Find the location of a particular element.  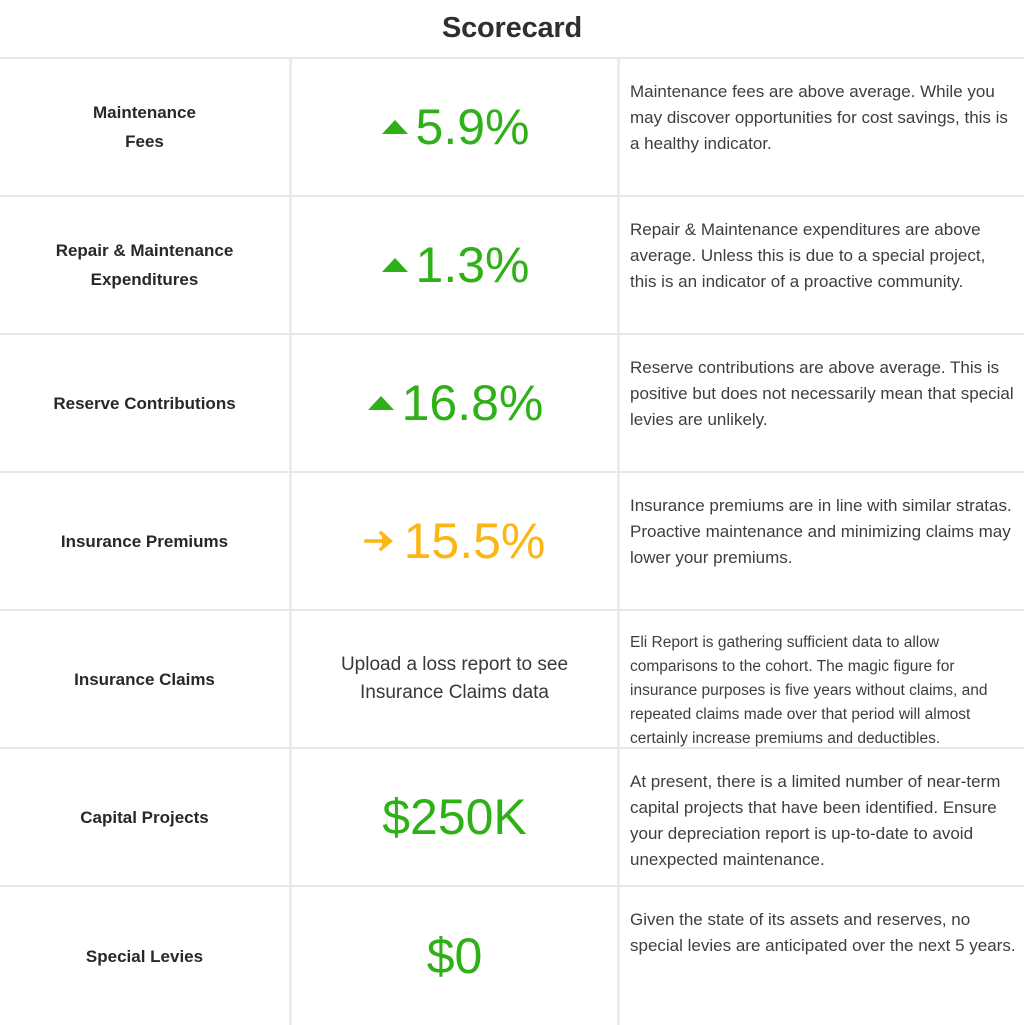

metric-value-cell: 15.5% is located at coordinates (456, 541).